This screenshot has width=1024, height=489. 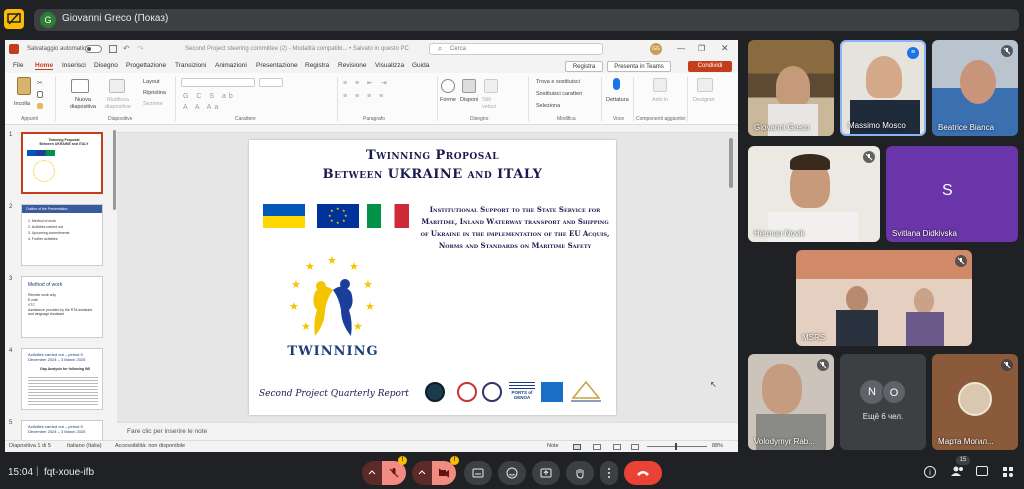 I want to click on replace-fonts-button: Sostituisci caratteri, so click(x=559, y=94).